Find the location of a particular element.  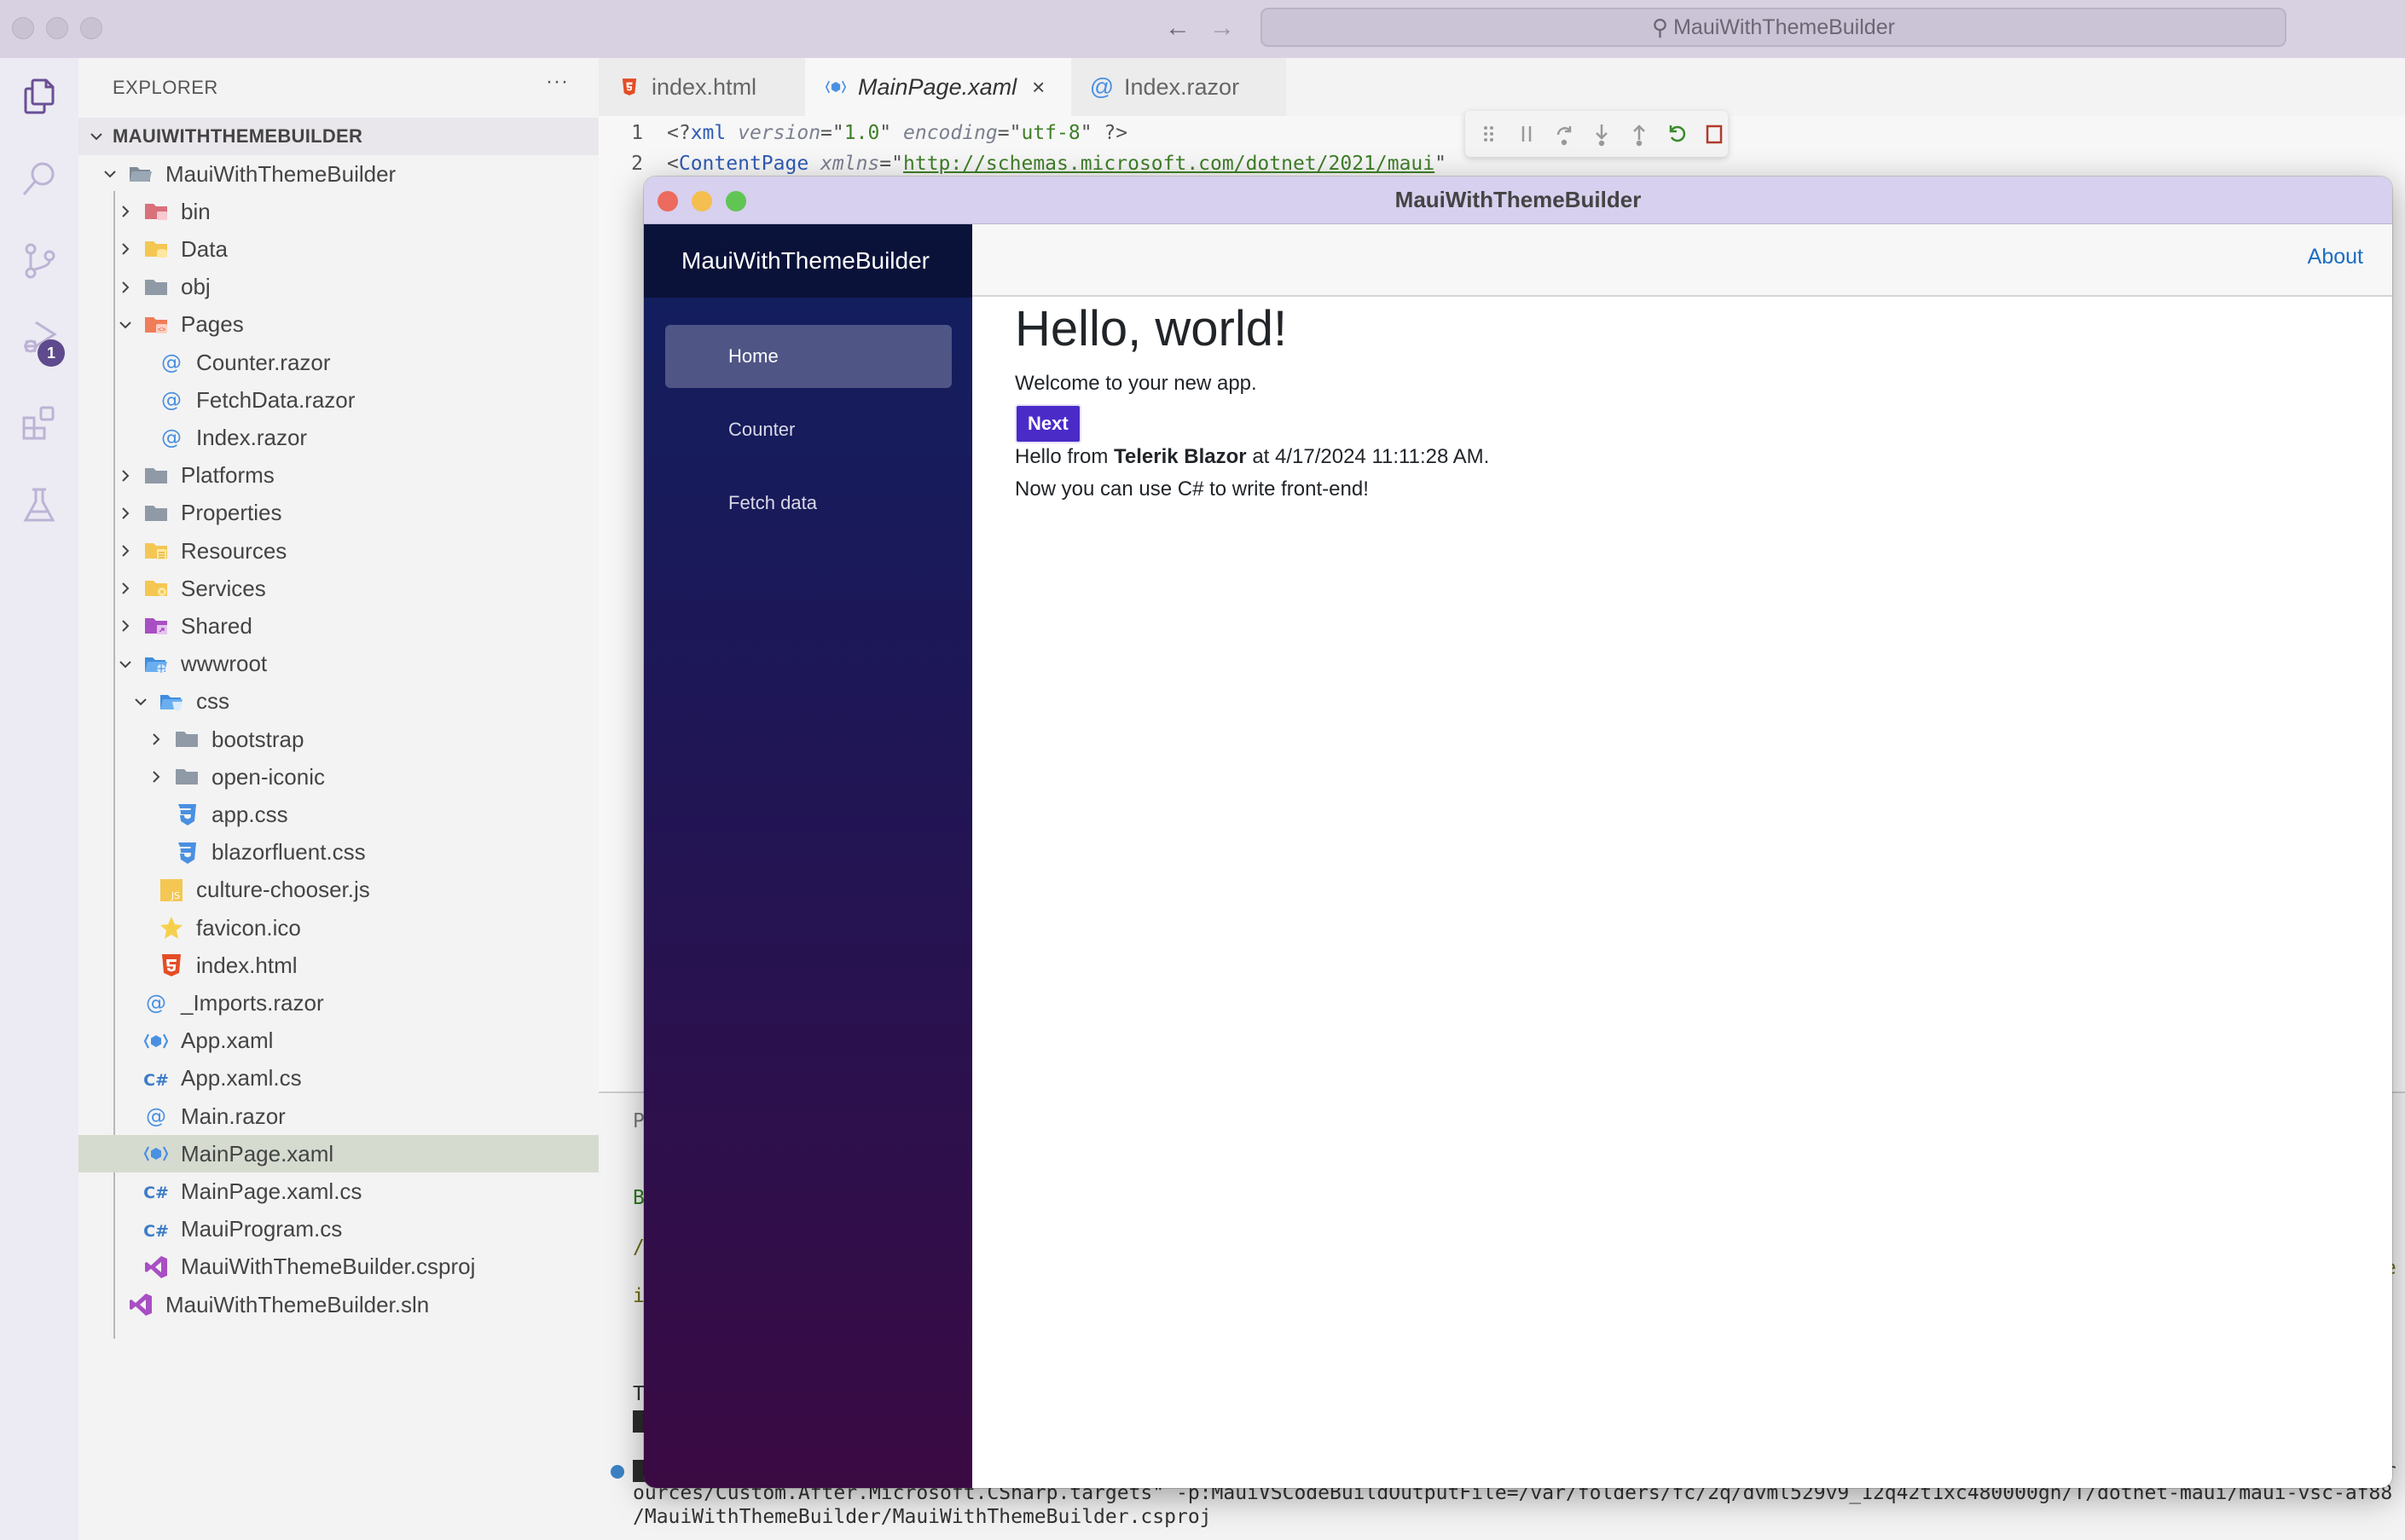

tree-file: JS culture-chooser.js is located at coordinates (339, 890).